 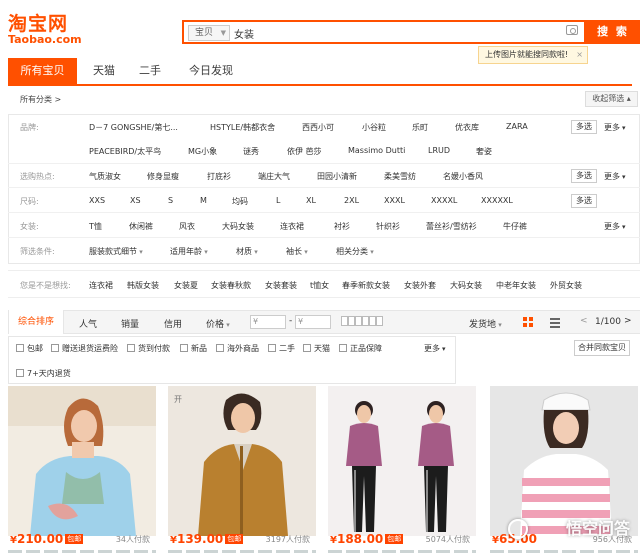 I want to click on product-card: ¥188.00 包邮 5074人付款, so click(x=402, y=462).